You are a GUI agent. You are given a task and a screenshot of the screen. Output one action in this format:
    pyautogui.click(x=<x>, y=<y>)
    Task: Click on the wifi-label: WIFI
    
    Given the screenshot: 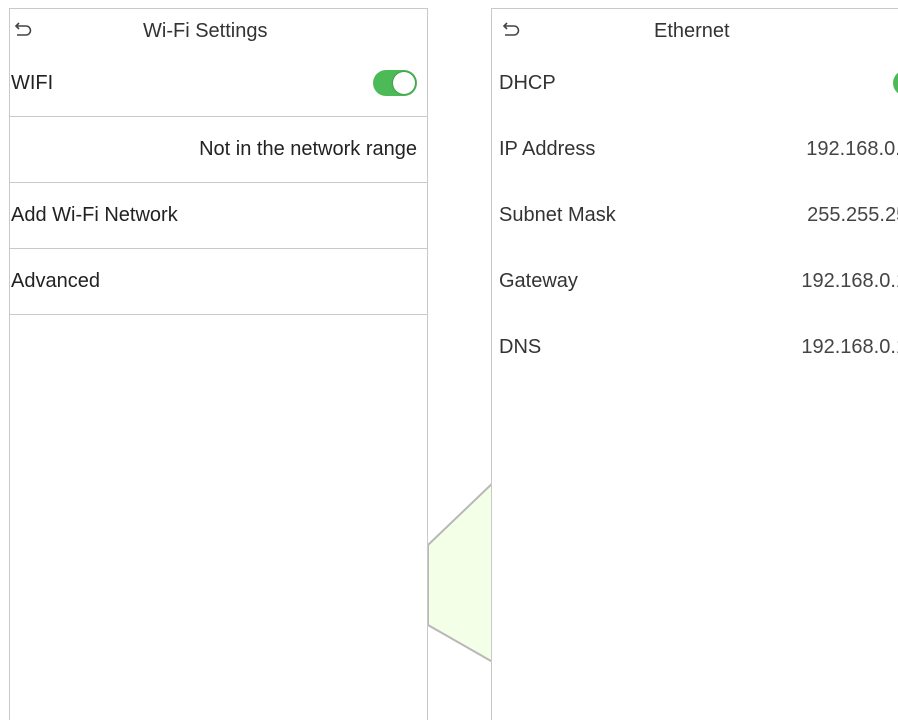 What is the action you would take?
    pyautogui.click(x=32, y=82)
    